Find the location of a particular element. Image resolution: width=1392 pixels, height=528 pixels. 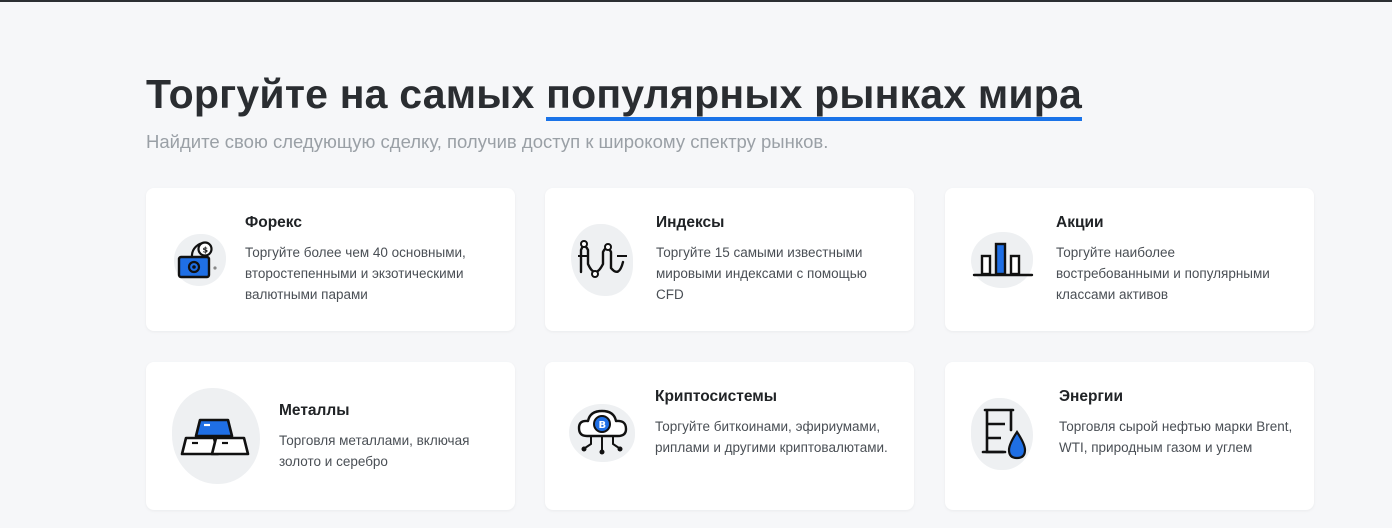

title-highlight: популярных рынках мира is located at coordinates (814, 96).